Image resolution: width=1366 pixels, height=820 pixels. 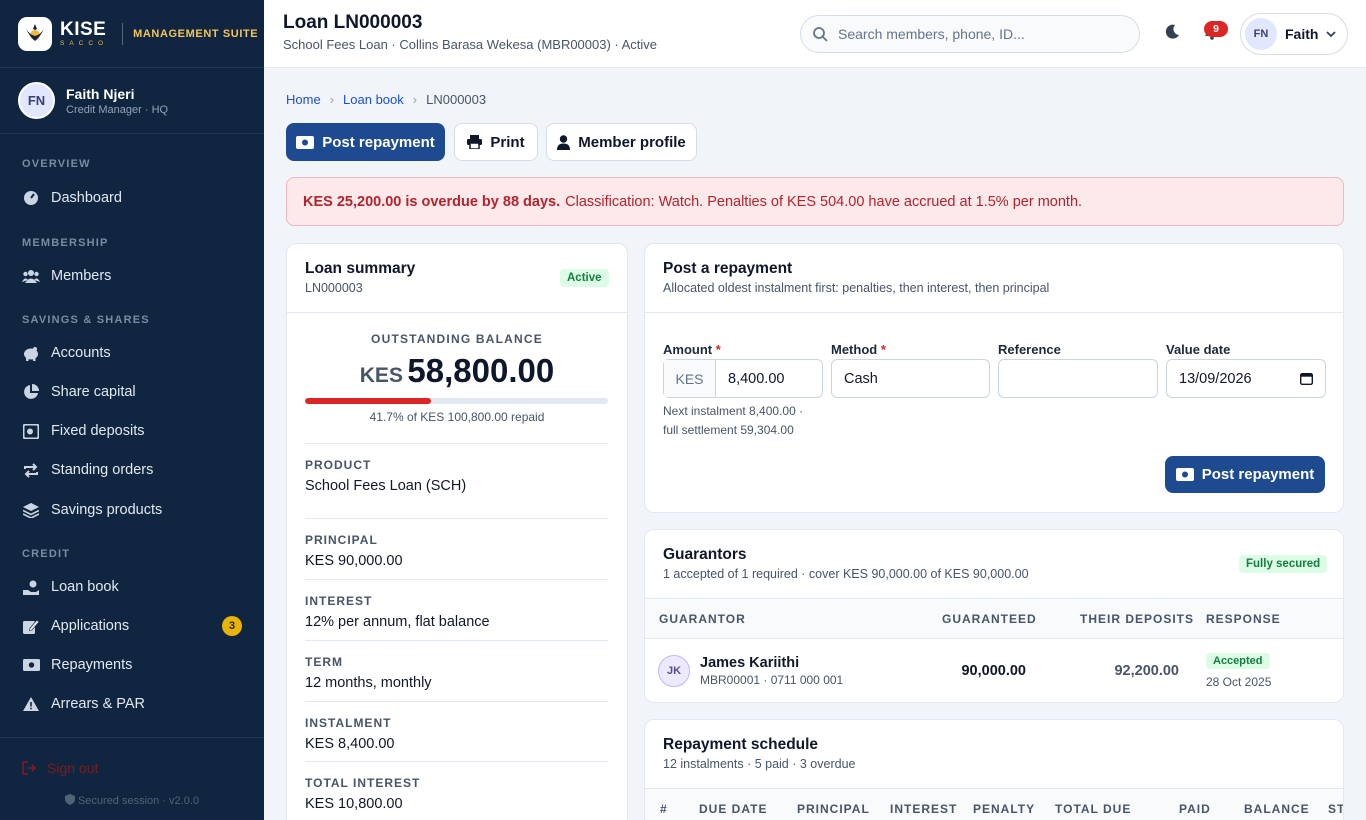 I want to click on repaid-progress-bar, so click(x=456, y=401).